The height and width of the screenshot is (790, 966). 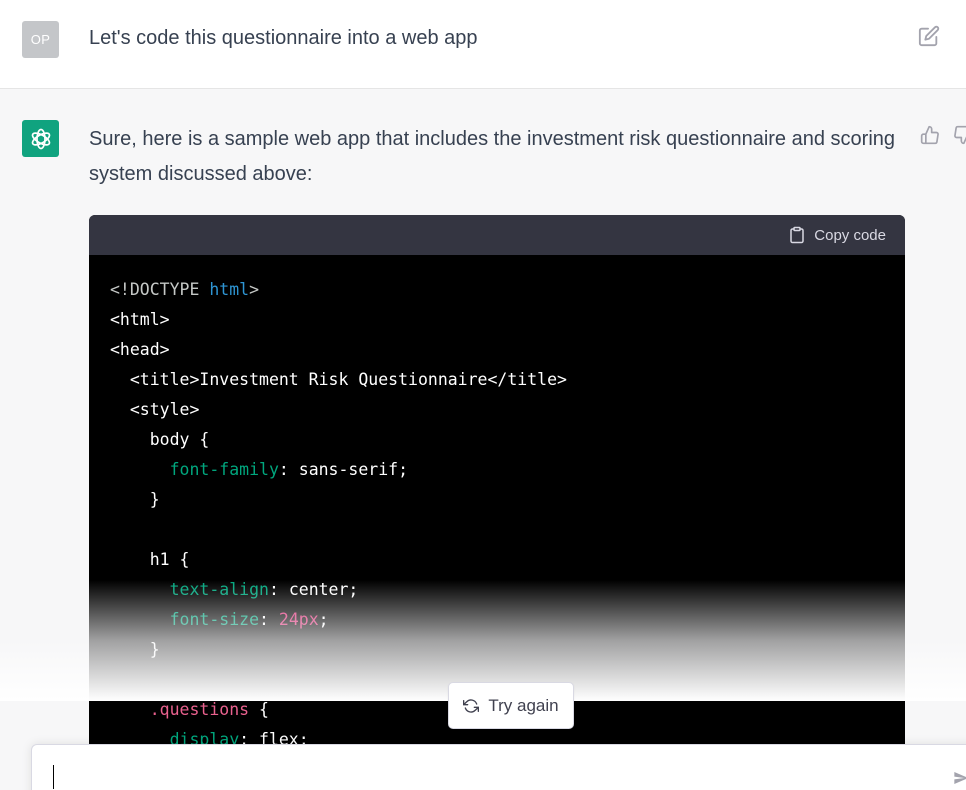 I want to click on code-token: text-align, so click(x=189, y=589).